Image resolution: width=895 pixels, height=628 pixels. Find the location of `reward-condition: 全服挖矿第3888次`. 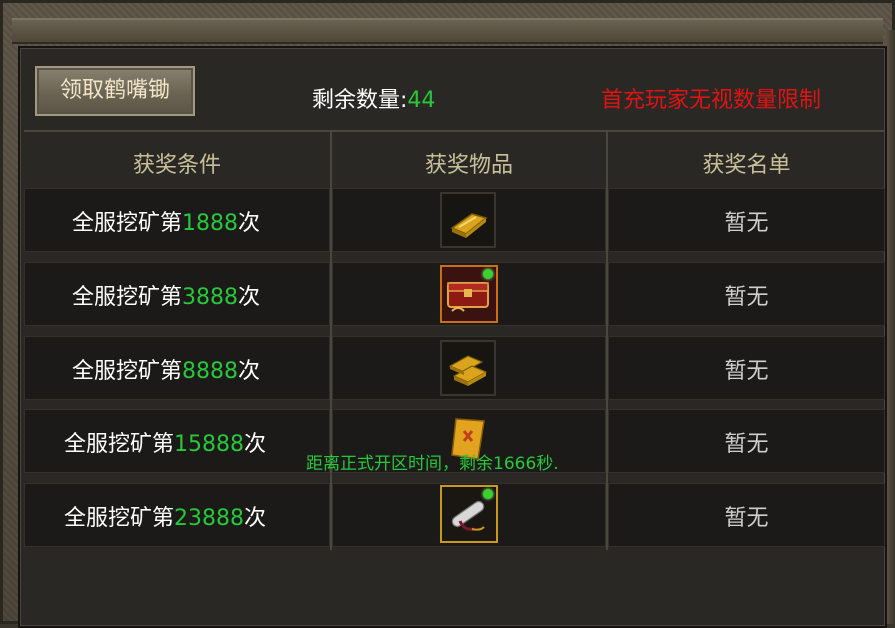

reward-condition: 全服挖矿第3888次 is located at coordinates (166, 297).